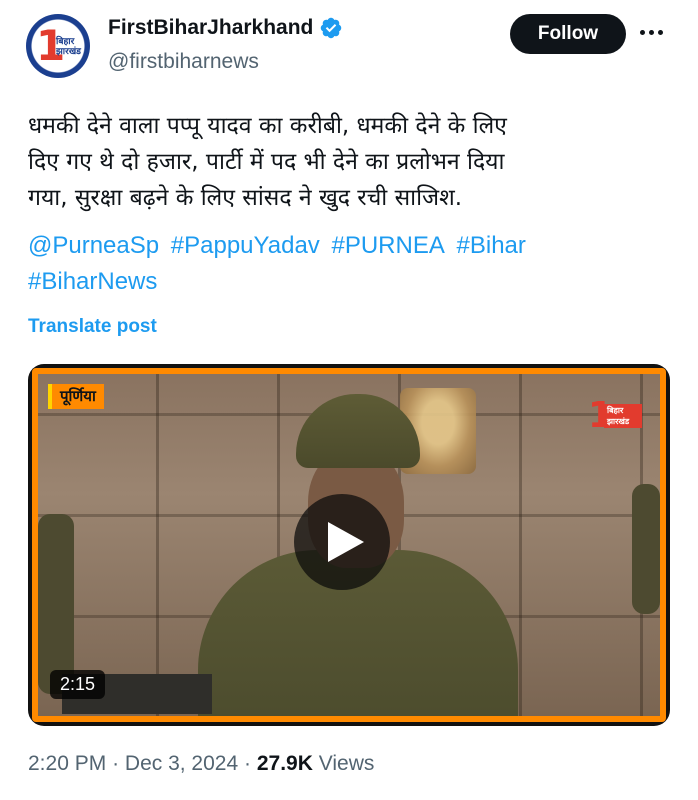 This screenshot has height=800, width=698. I want to click on hashtag-link: #BiharNews, so click(92, 281).